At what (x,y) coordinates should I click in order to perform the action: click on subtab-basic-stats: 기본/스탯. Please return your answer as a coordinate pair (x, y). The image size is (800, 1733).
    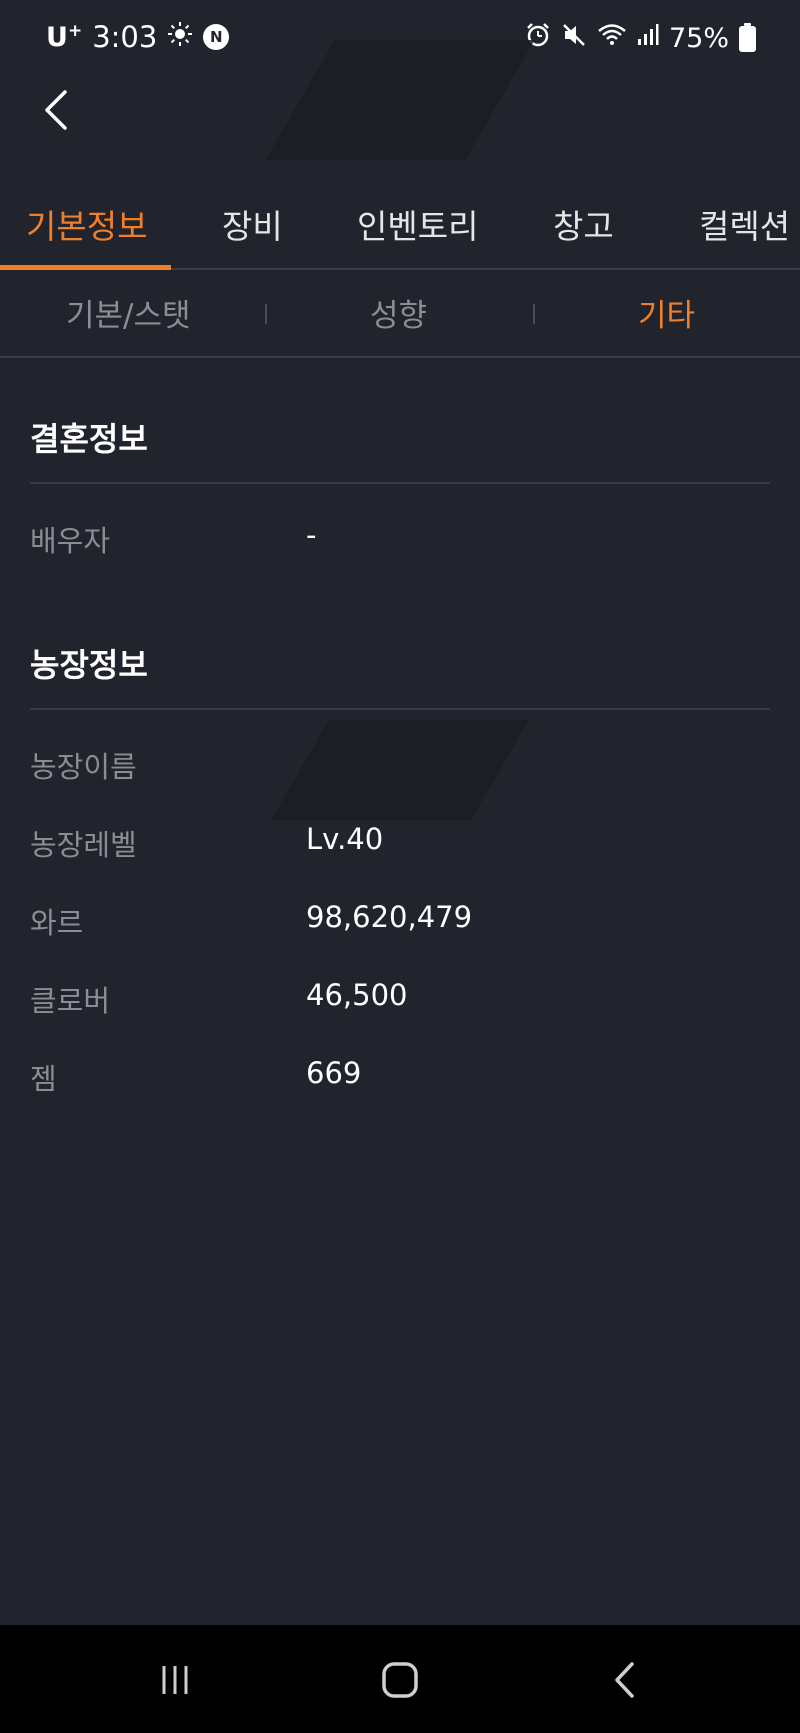
    Looking at the image, I should click on (128, 312).